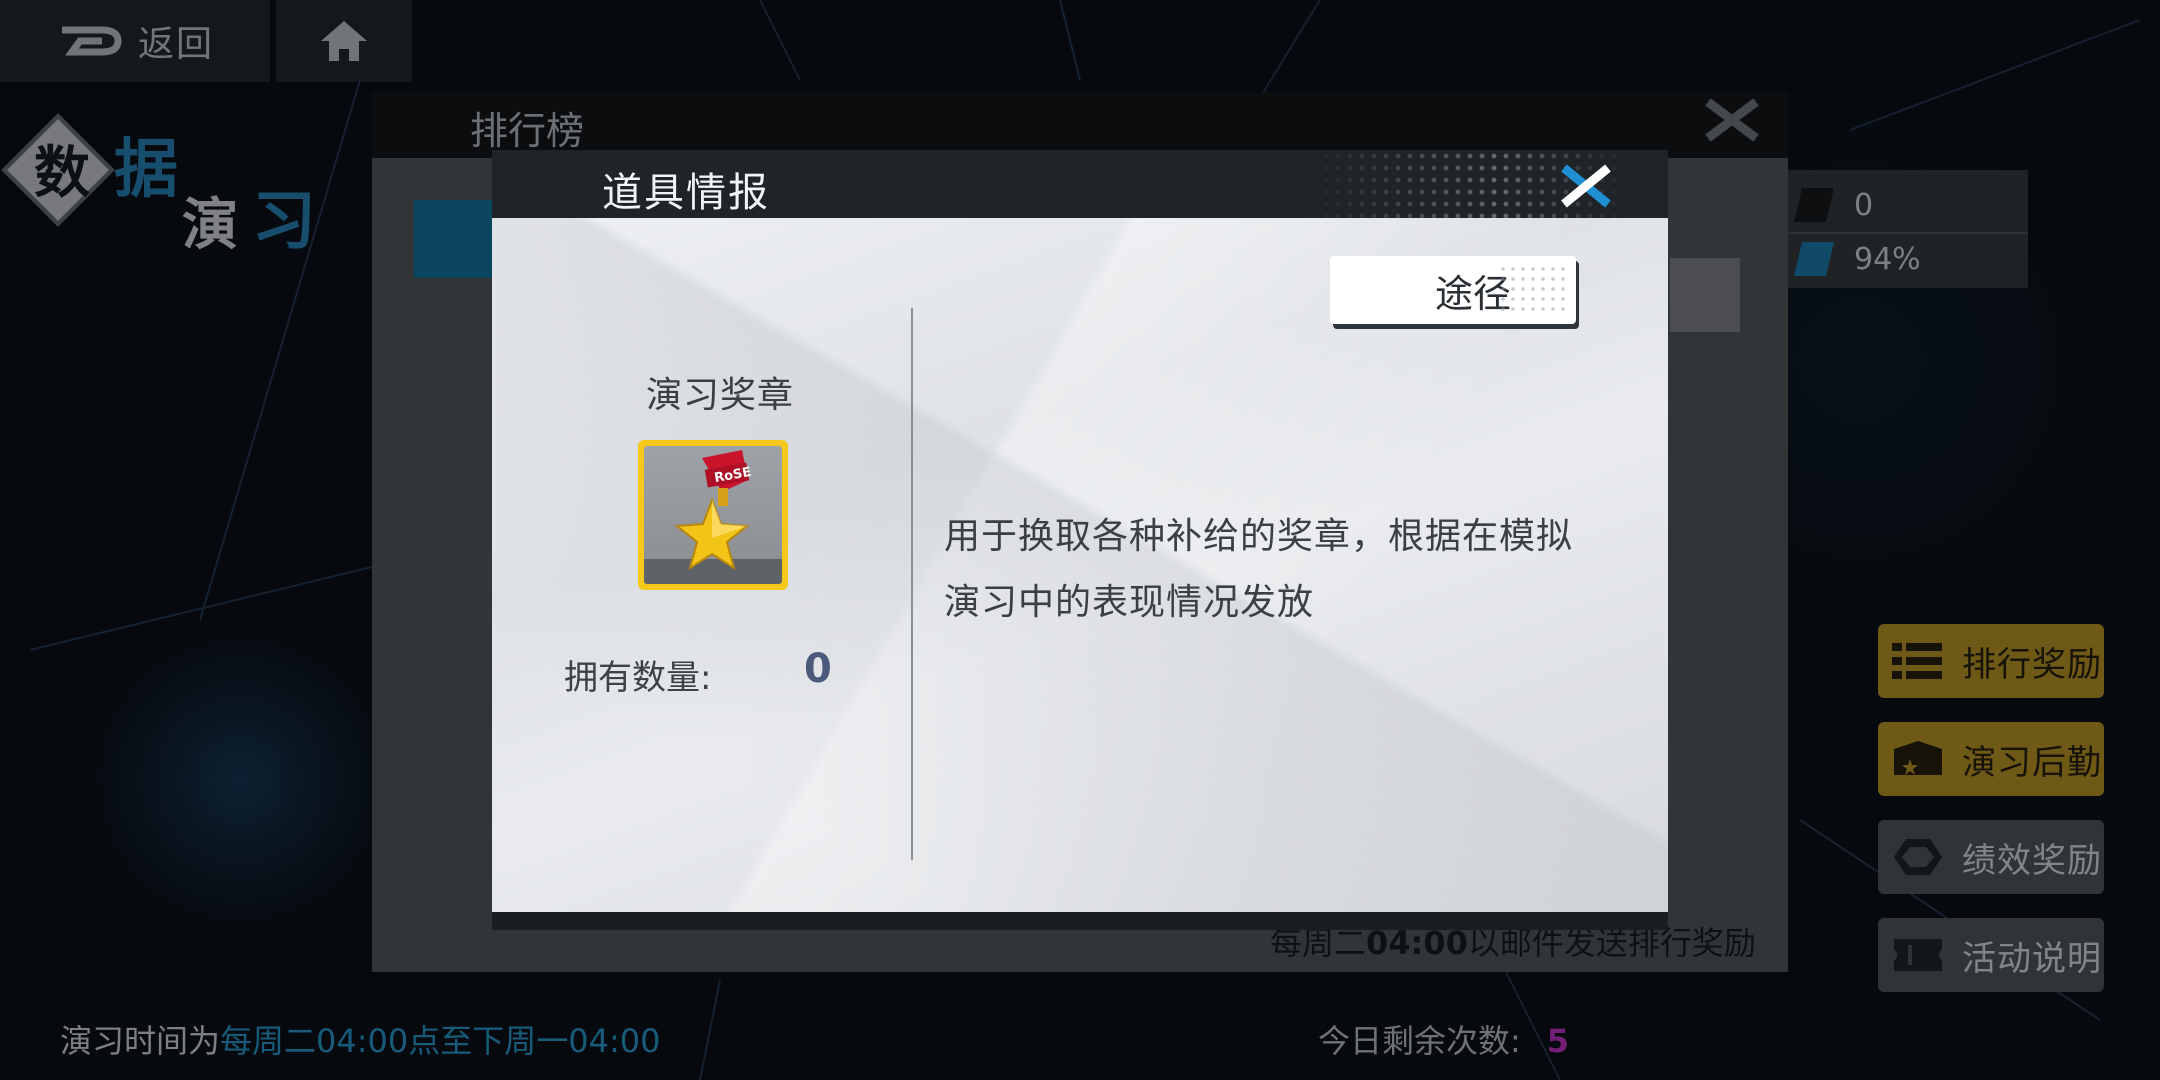 The image size is (2160, 1080). I want to click on medal-star-icon: RoSE, so click(713, 510).